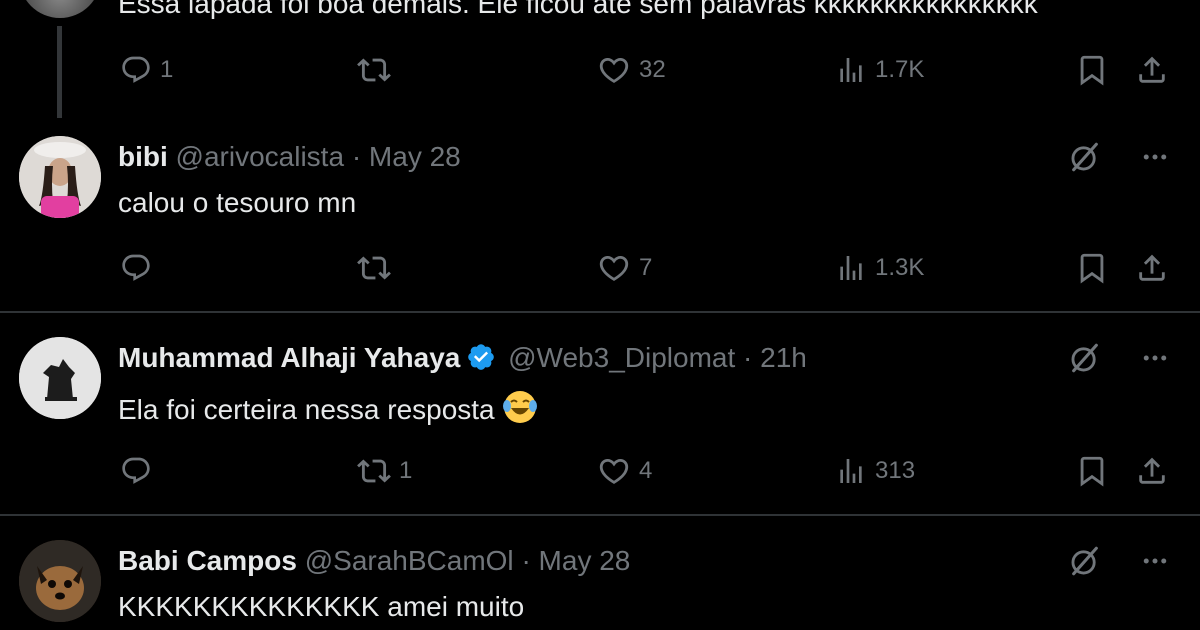 This screenshot has width=1200, height=630. I want to click on tweet-header: Babi Campos @SarahBCamOl · May 28, so click(374, 561).